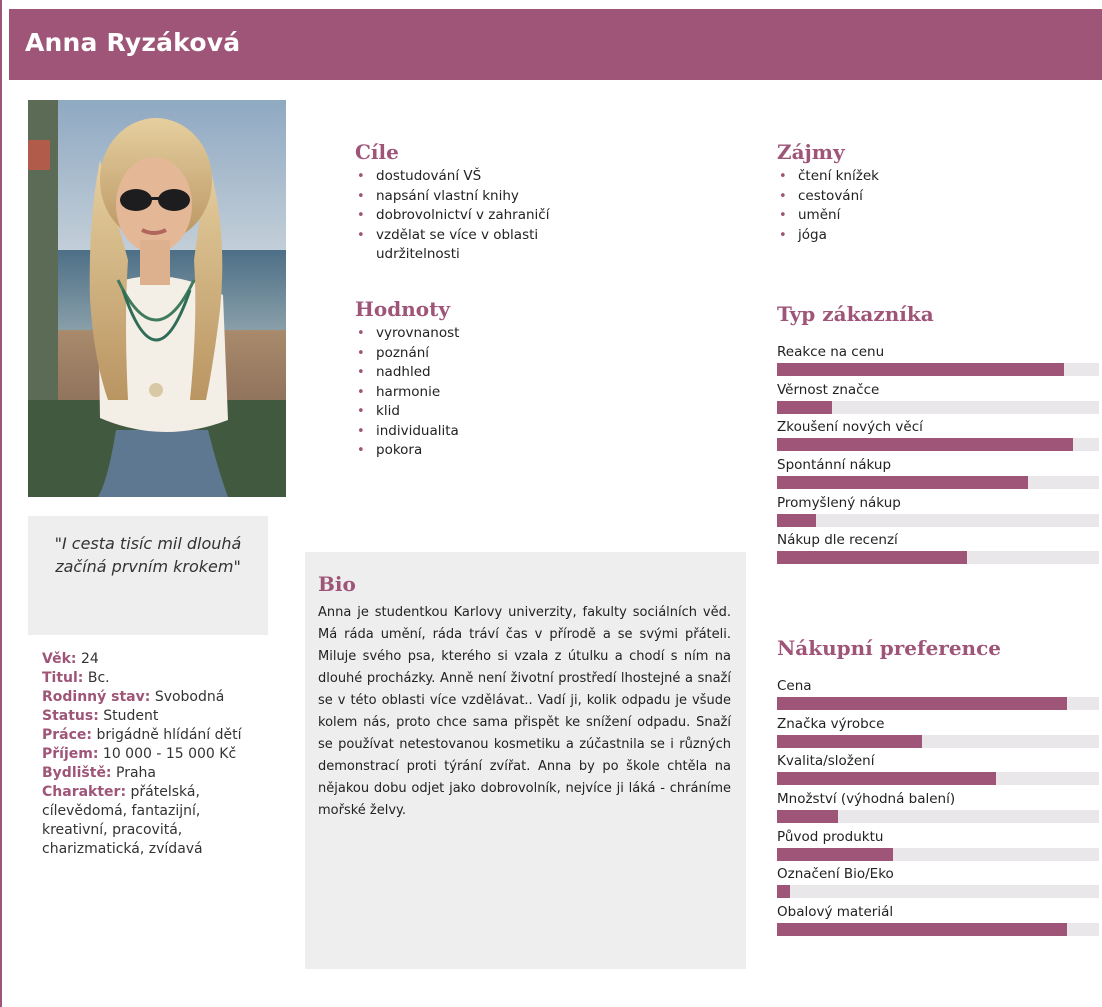  What do you see at coordinates (826, 761) in the screenshot?
I see `bar-label: Kvalita/složení` at bounding box center [826, 761].